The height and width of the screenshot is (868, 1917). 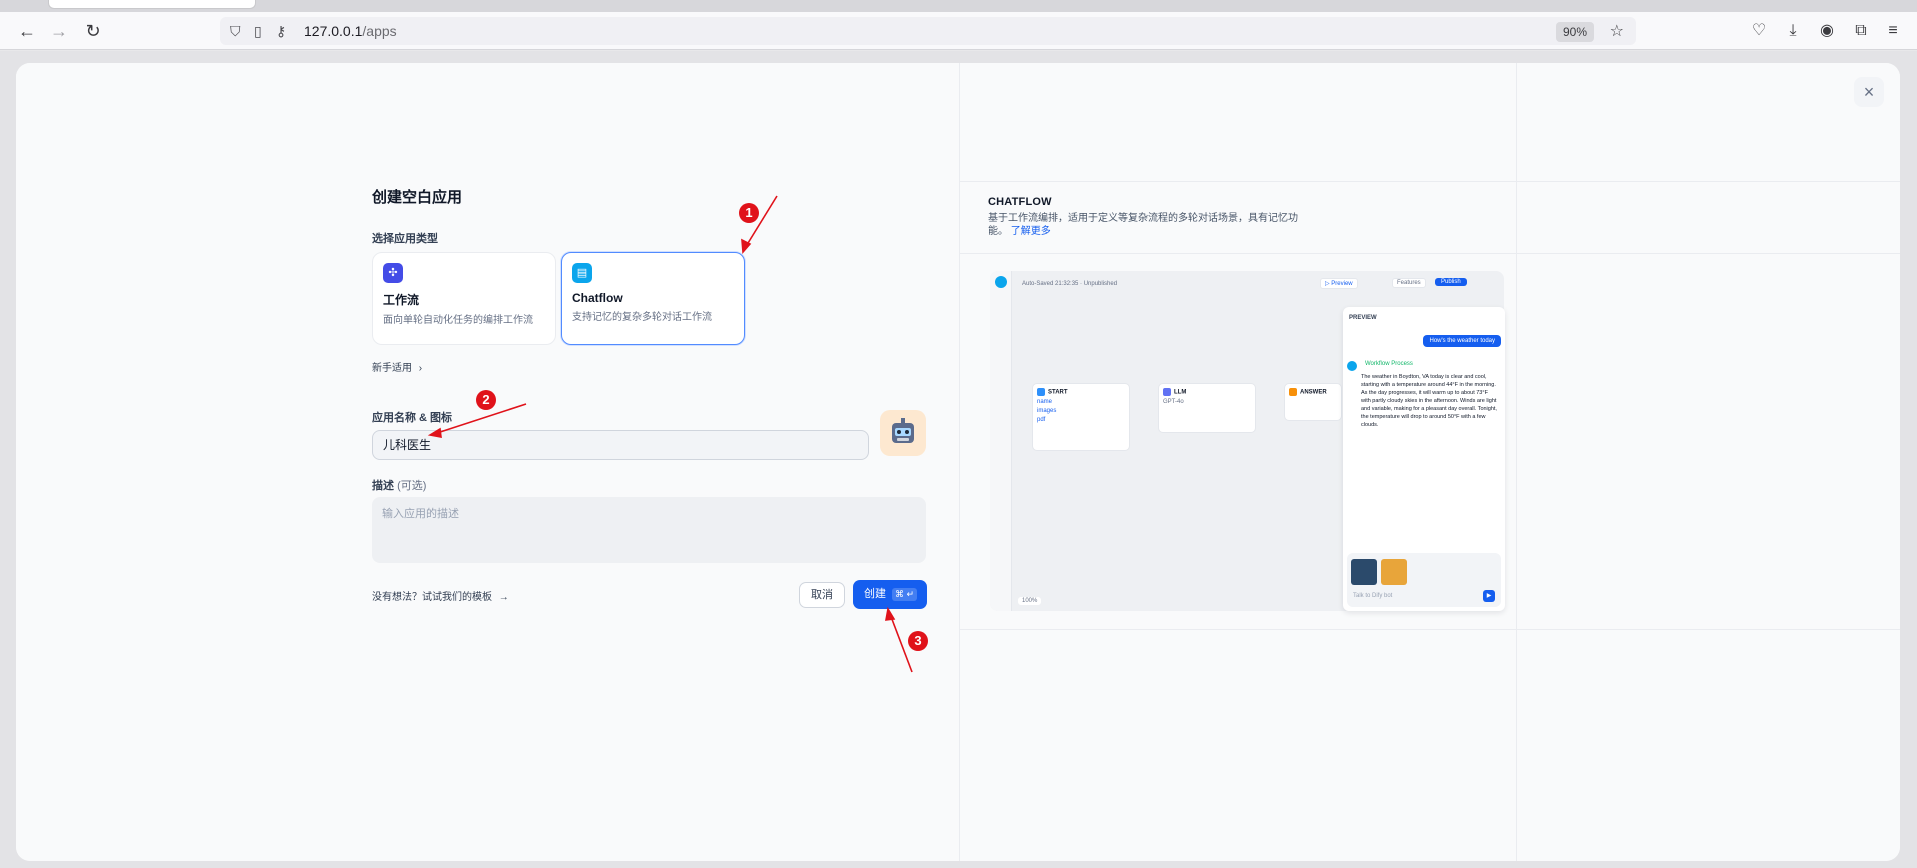 What do you see at coordinates (1030, 601) in the screenshot?
I see `canvas-zoom: 100%` at bounding box center [1030, 601].